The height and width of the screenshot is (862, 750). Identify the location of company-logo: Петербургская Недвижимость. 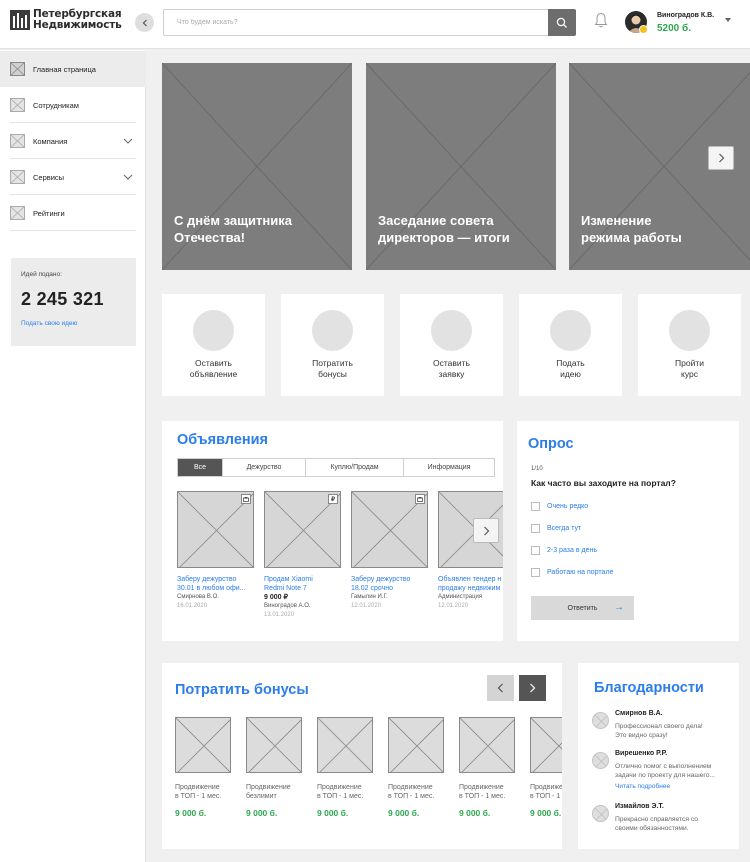
(66, 20).